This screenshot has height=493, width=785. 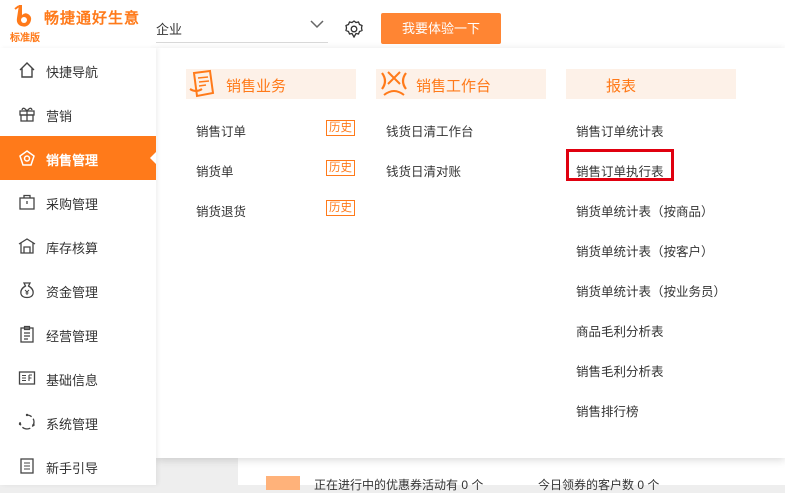 What do you see at coordinates (651, 84) in the screenshot?
I see `reports-header: 报表` at bounding box center [651, 84].